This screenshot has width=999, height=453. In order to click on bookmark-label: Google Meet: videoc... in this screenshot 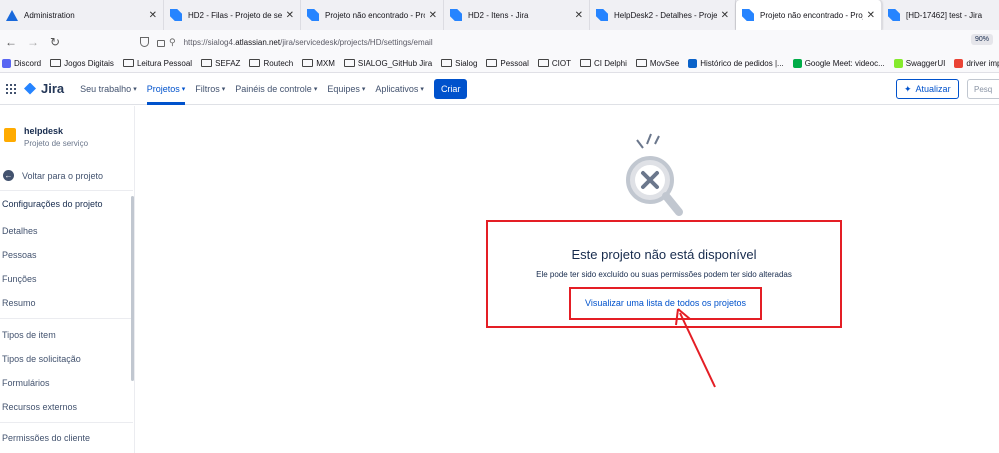, I will do `click(844, 63)`.